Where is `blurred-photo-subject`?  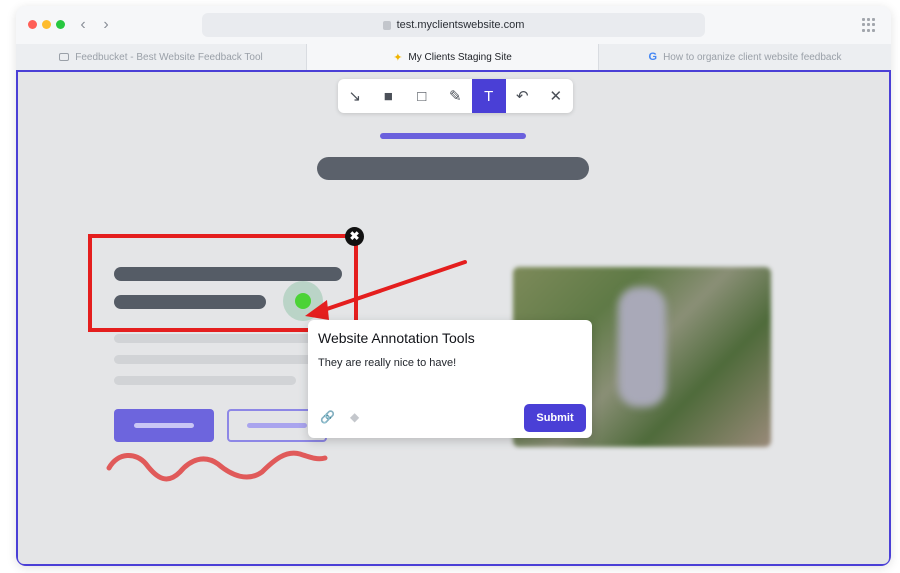
blurred-photo-subject is located at coordinates (642, 347).